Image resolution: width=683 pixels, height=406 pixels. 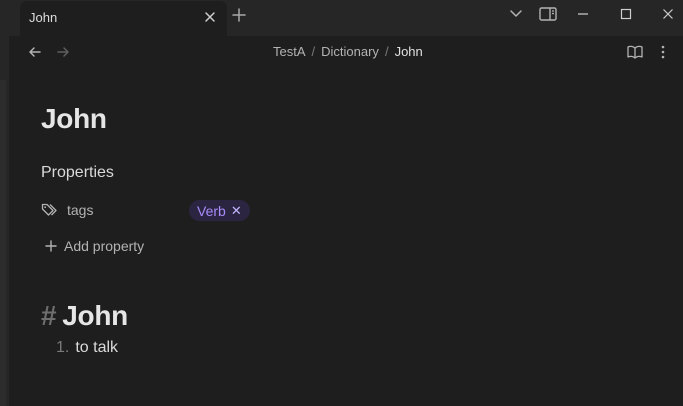 I want to click on tab-title: John, so click(x=43, y=17).